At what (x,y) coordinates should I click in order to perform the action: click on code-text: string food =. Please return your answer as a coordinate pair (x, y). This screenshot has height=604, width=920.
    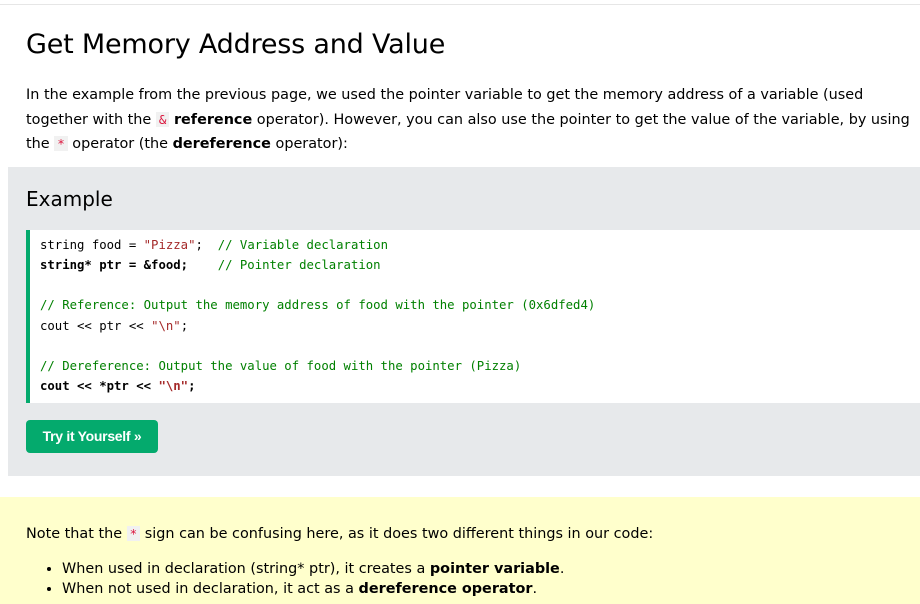
    Looking at the image, I should click on (92, 245).